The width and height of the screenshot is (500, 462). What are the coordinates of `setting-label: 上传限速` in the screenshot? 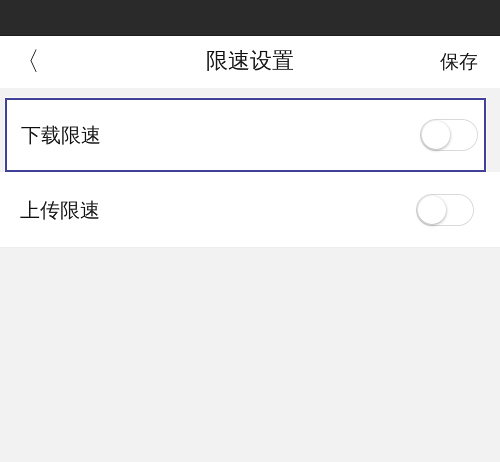 It's located at (60, 210).